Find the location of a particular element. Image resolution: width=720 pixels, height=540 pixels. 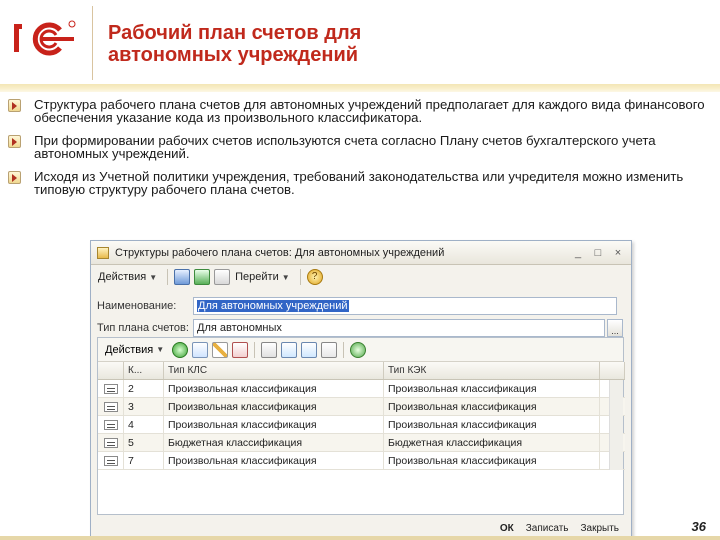

table-scrollbar is located at coordinates (616, 425).